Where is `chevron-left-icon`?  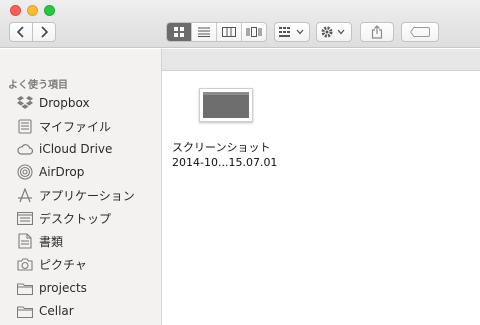
chevron-left-icon is located at coordinates (20, 32).